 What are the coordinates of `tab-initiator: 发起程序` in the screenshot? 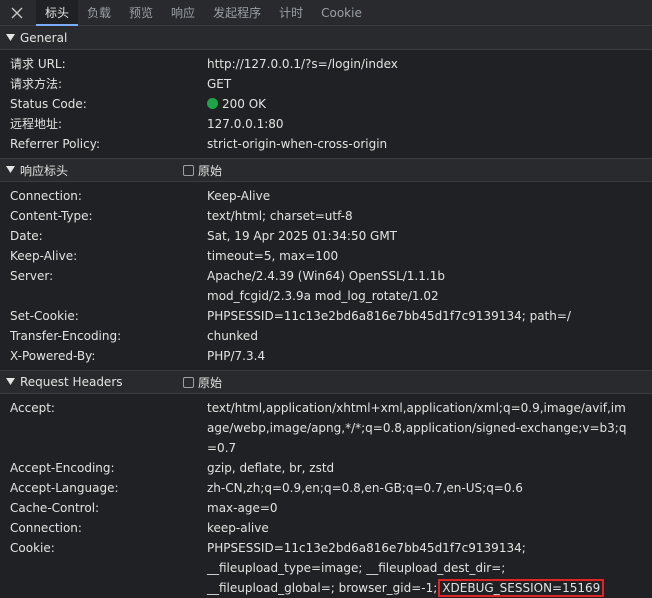 It's located at (237, 12).